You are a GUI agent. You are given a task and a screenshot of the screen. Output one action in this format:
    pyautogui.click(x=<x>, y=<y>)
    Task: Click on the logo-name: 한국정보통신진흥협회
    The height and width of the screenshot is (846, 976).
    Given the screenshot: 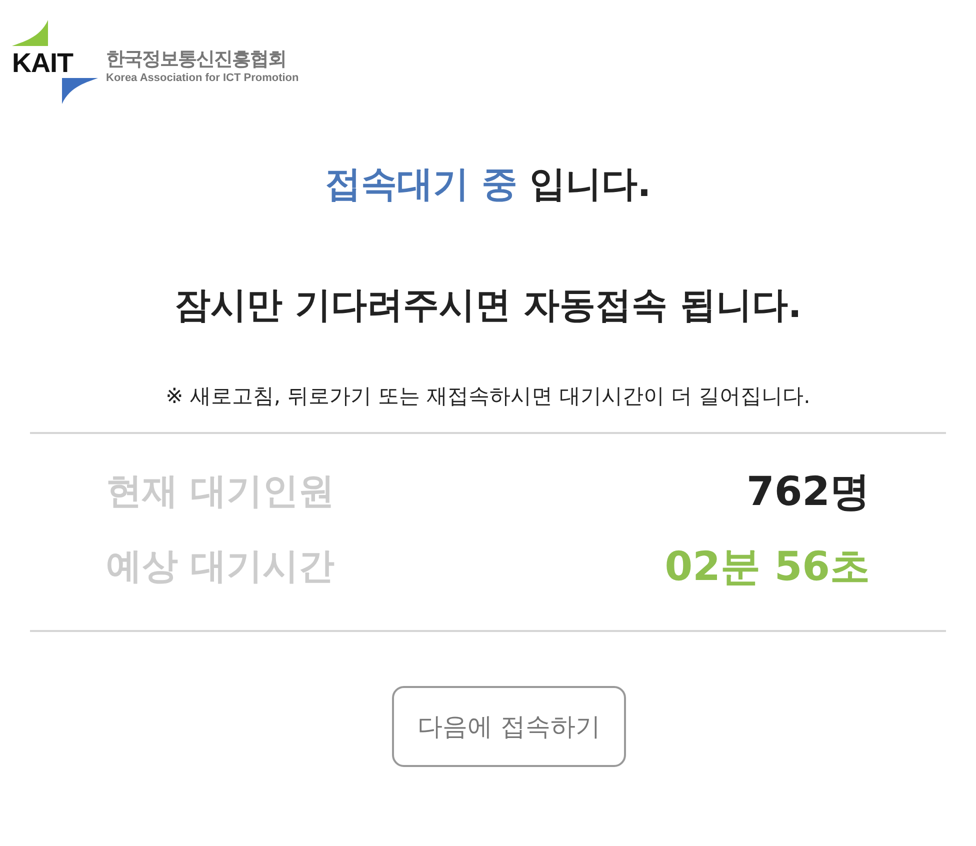 What is the action you would take?
    pyautogui.click(x=196, y=59)
    